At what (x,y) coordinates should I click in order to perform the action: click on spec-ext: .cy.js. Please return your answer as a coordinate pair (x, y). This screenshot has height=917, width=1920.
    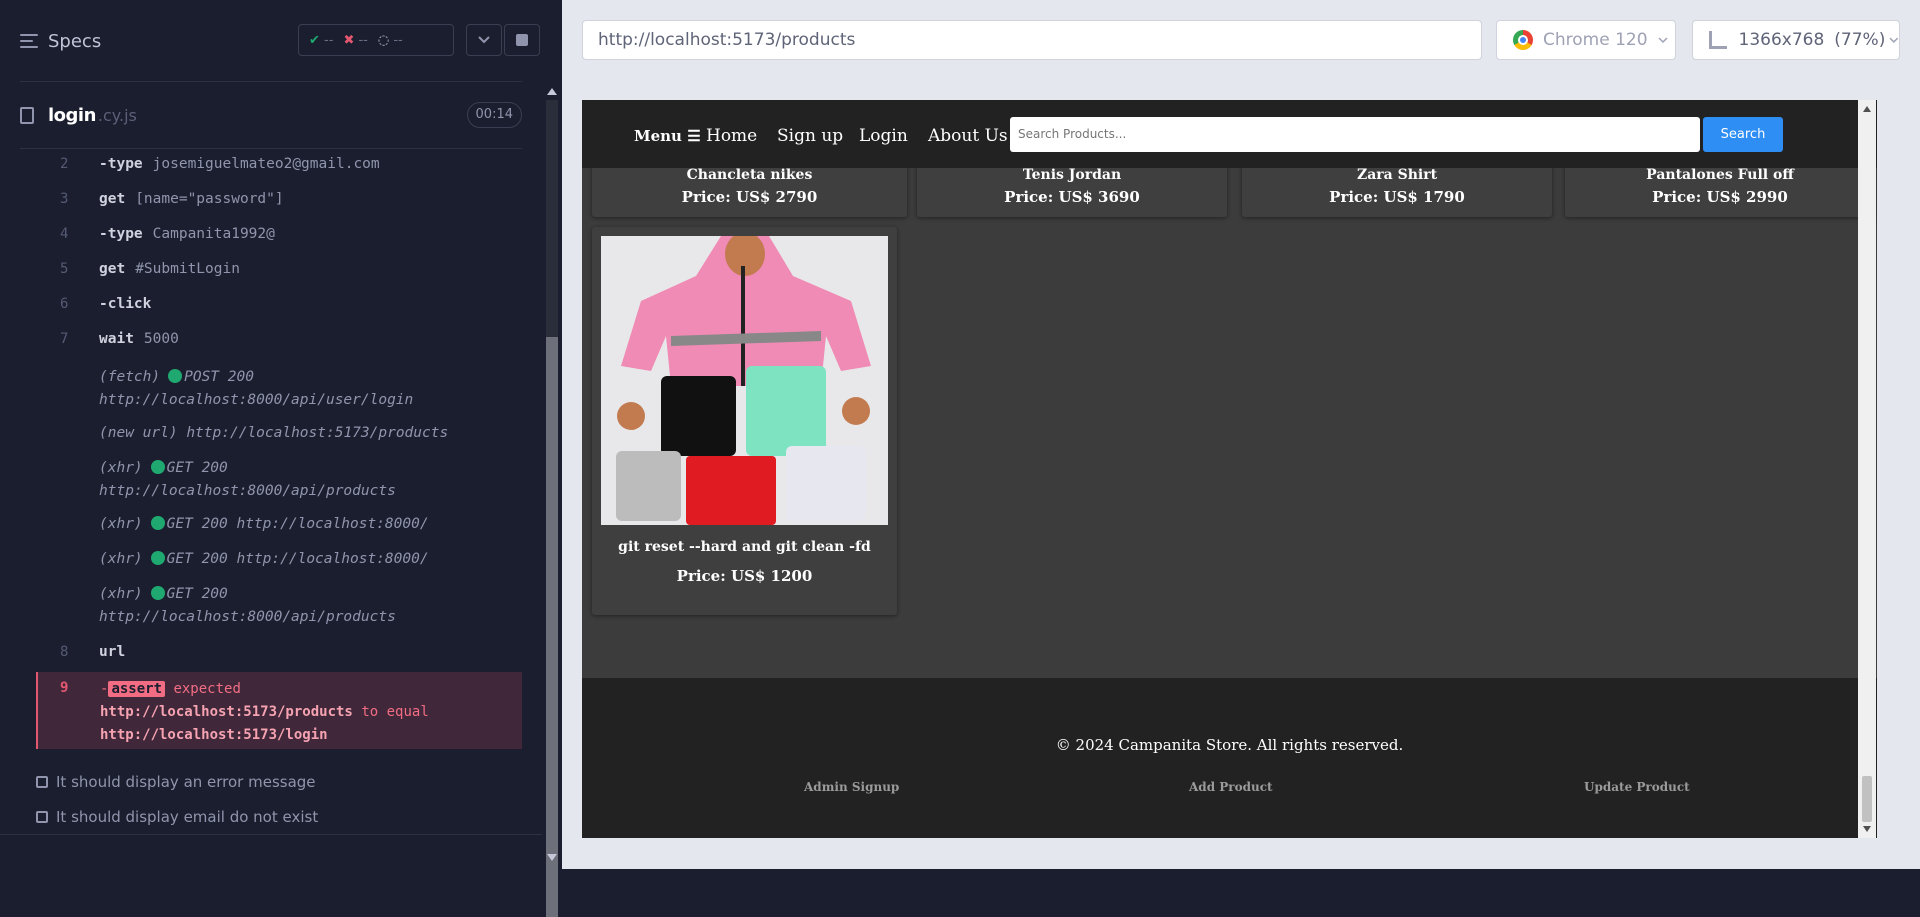
    Looking at the image, I should click on (117, 115).